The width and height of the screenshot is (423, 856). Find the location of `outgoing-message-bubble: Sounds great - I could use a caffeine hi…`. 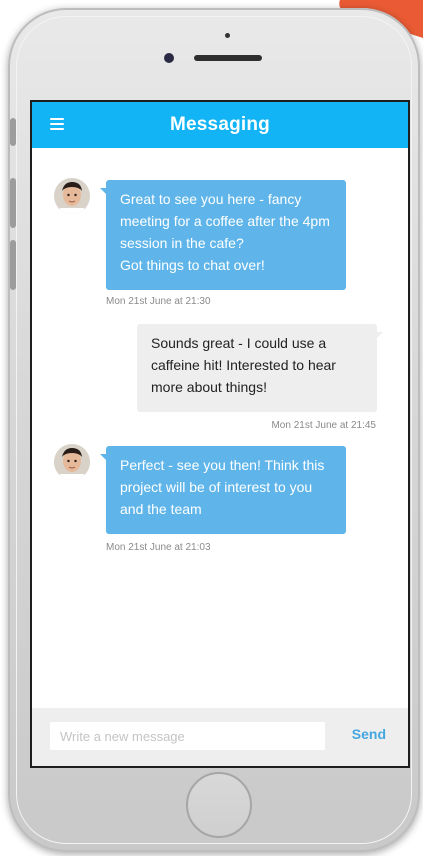

outgoing-message-bubble: Sounds great - I could use a caffeine hi… is located at coordinates (260, 368).